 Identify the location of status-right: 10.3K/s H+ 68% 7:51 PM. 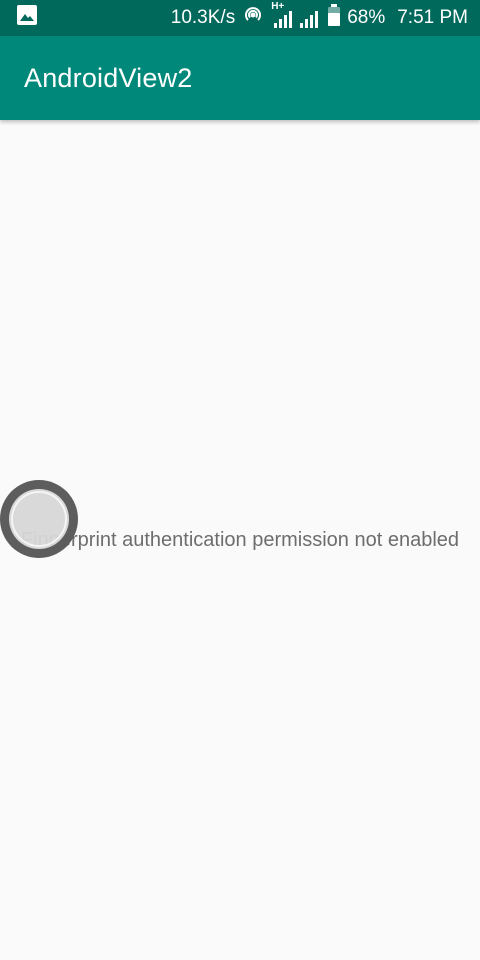
(319, 17).